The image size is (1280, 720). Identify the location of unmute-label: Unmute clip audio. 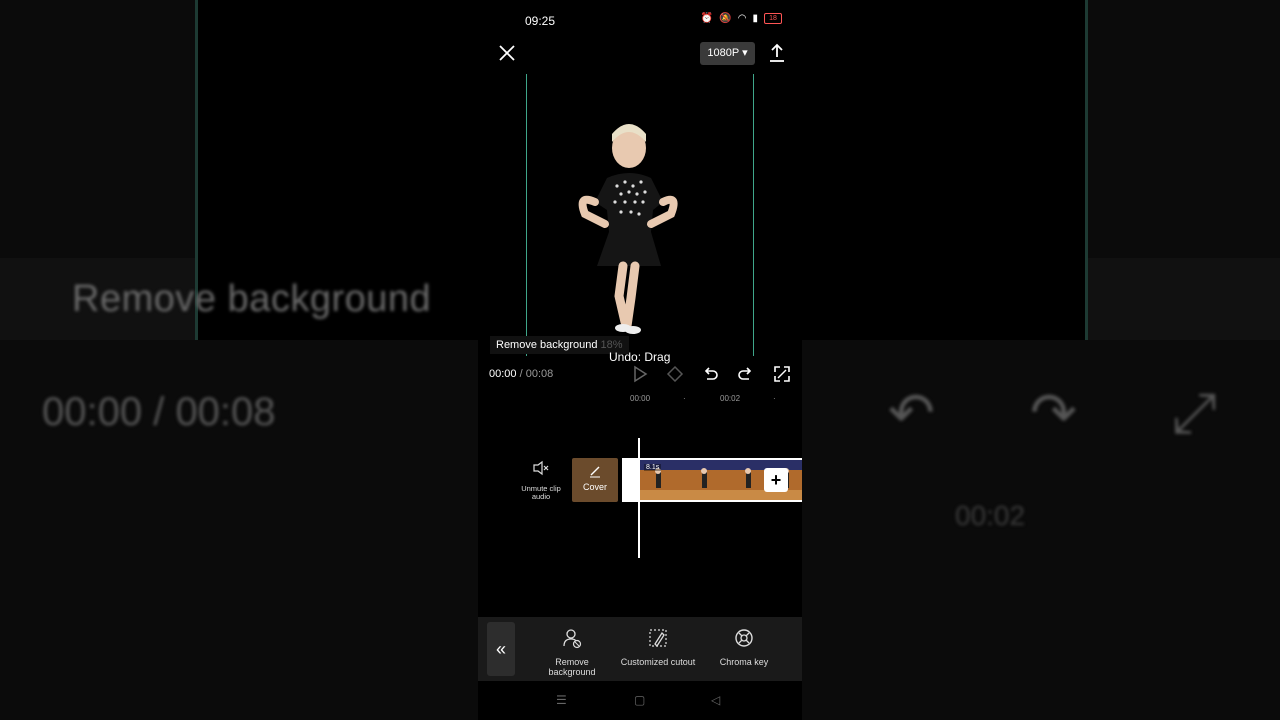
(541, 492).